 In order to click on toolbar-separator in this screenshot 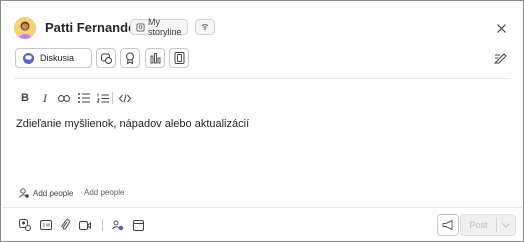, I will do `click(112, 98)`.